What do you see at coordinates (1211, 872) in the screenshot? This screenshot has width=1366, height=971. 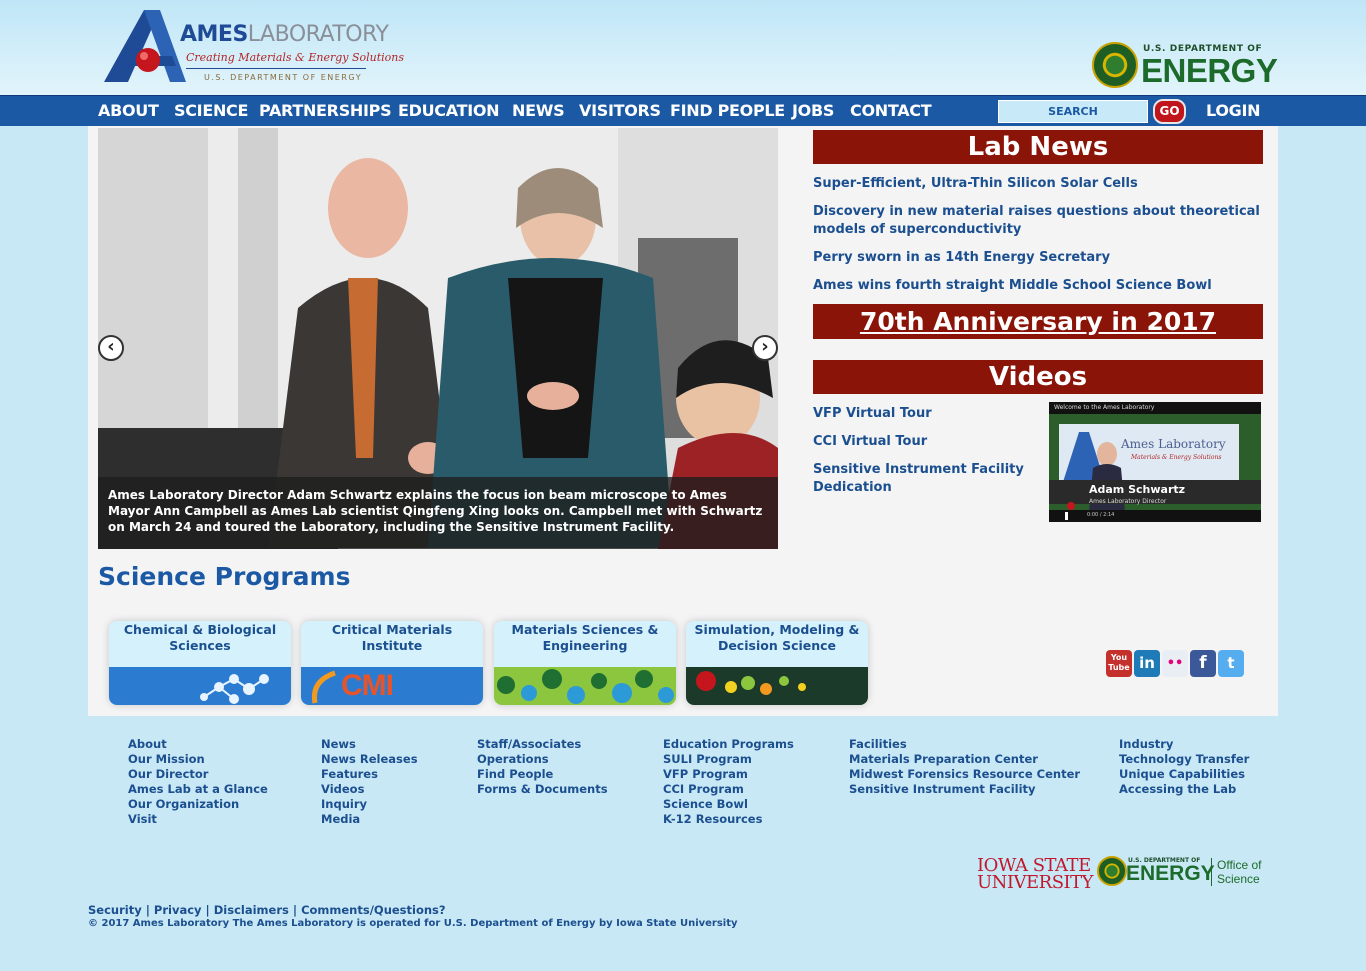 I see `doe2-divider` at bounding box center [1211, 872].